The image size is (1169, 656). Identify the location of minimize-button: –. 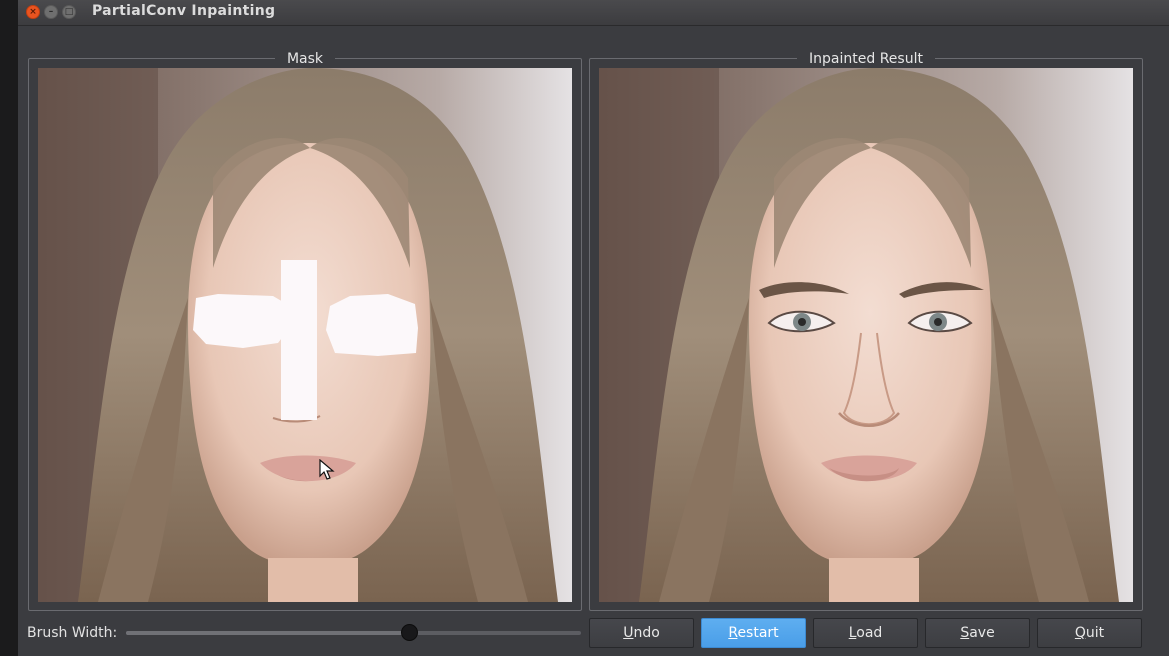
(51, 12).